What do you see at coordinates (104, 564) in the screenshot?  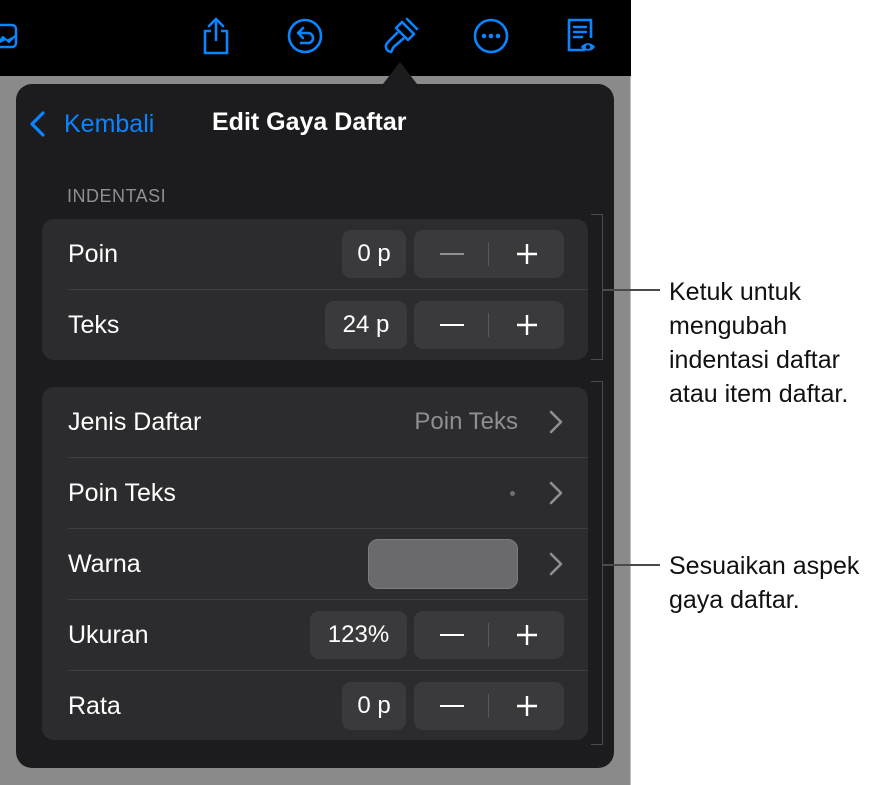 I see `row-label: Warna` at bounding box center [104, 564].